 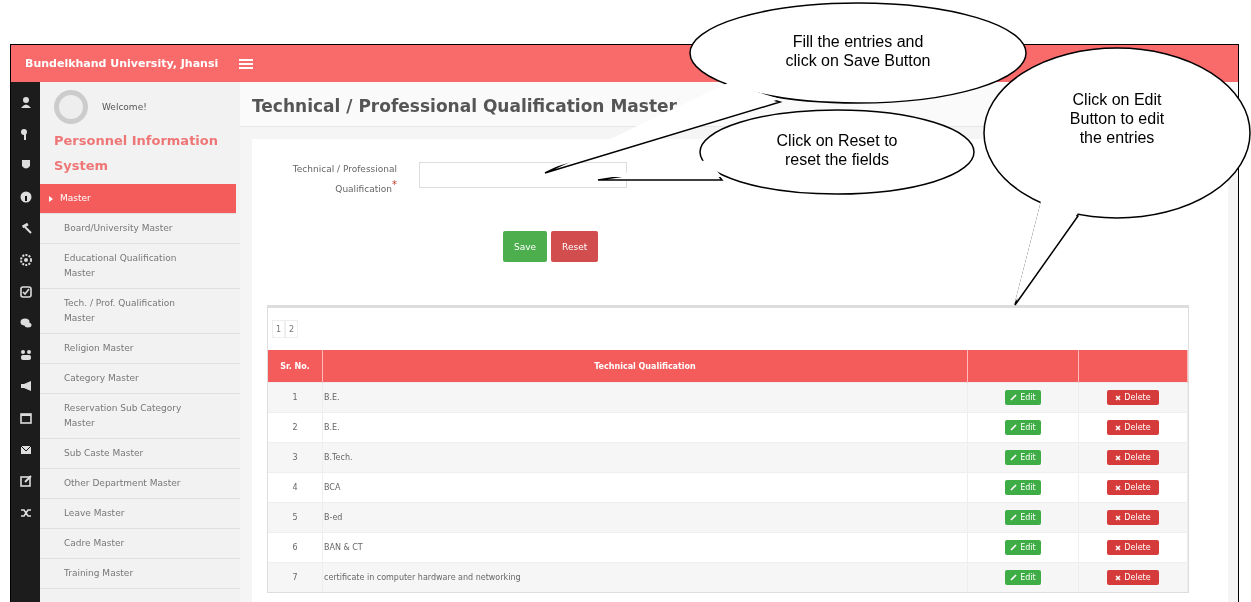 I want to click on calendar-icon, so click(x=25, y=417).